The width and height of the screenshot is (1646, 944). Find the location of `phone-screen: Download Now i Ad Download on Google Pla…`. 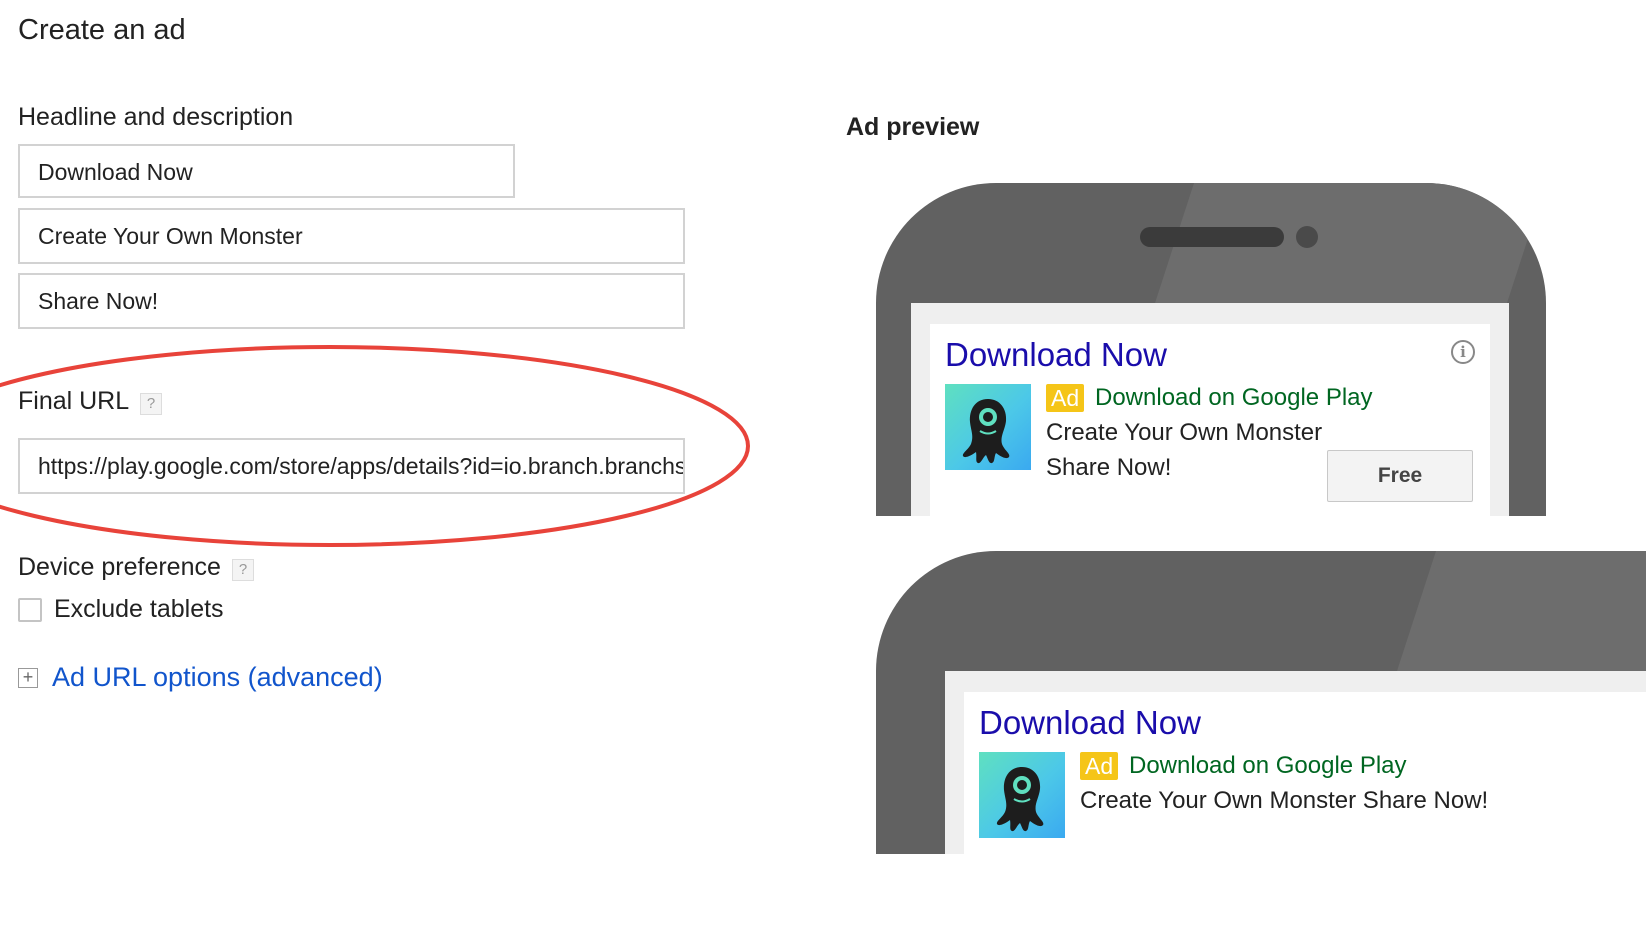

phone-screen: Download Now i Ad Download on Google Pla… is located at coordinates (1210, 409).